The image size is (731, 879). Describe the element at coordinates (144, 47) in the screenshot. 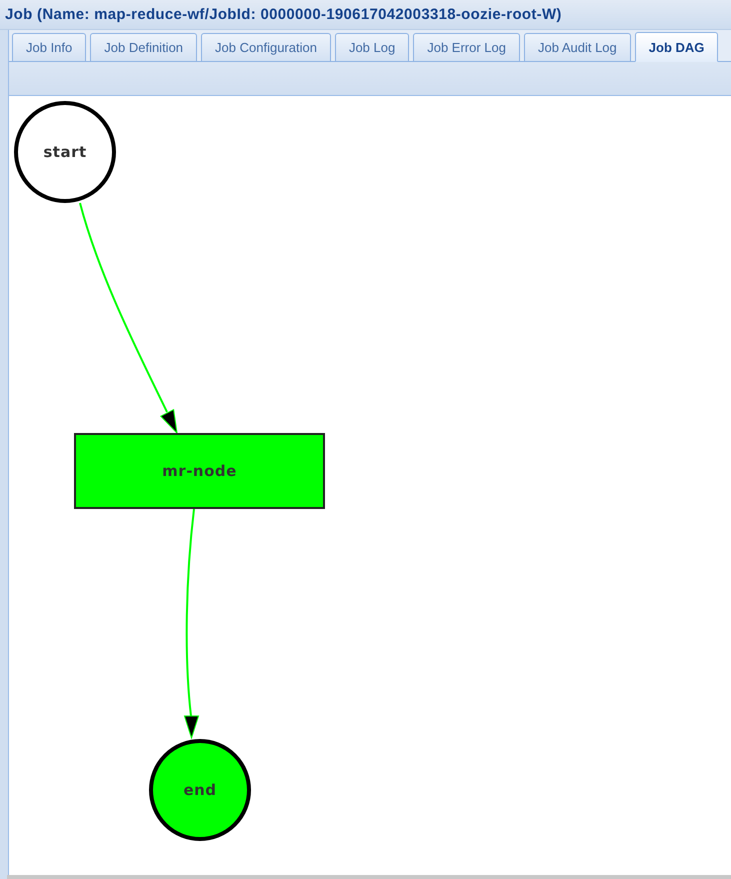

I see `tab: Job Definition` at that location.